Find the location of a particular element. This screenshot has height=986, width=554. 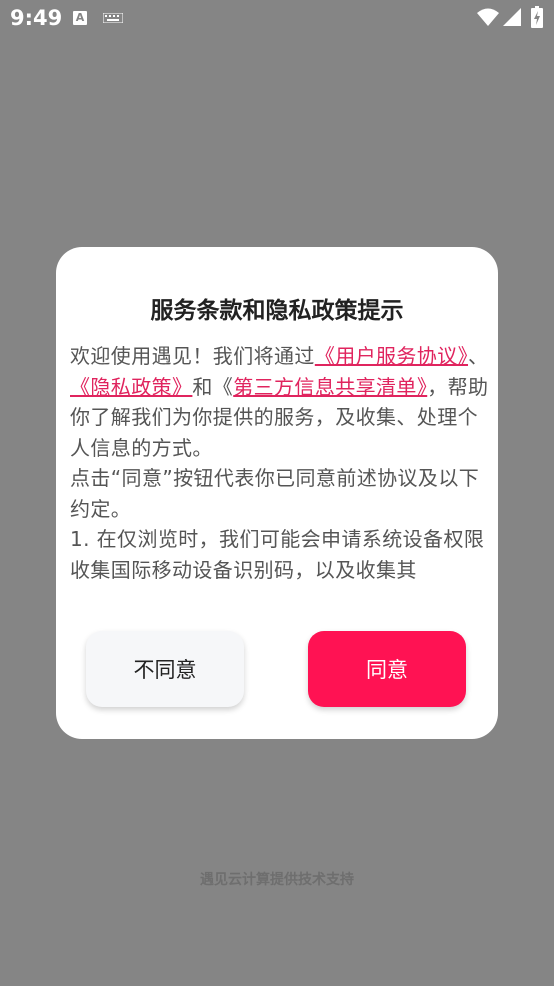

keyboard-icon is located at coordinates (113, 18).